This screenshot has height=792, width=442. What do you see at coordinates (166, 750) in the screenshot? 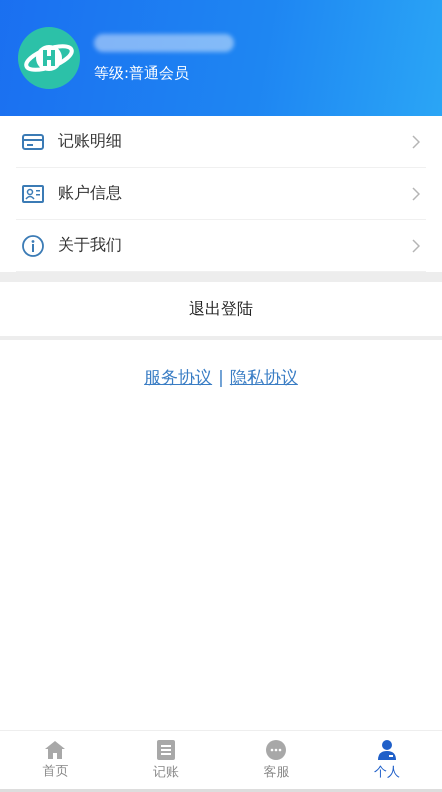
I see `notepad-icon` at bounding box center [166, 750].